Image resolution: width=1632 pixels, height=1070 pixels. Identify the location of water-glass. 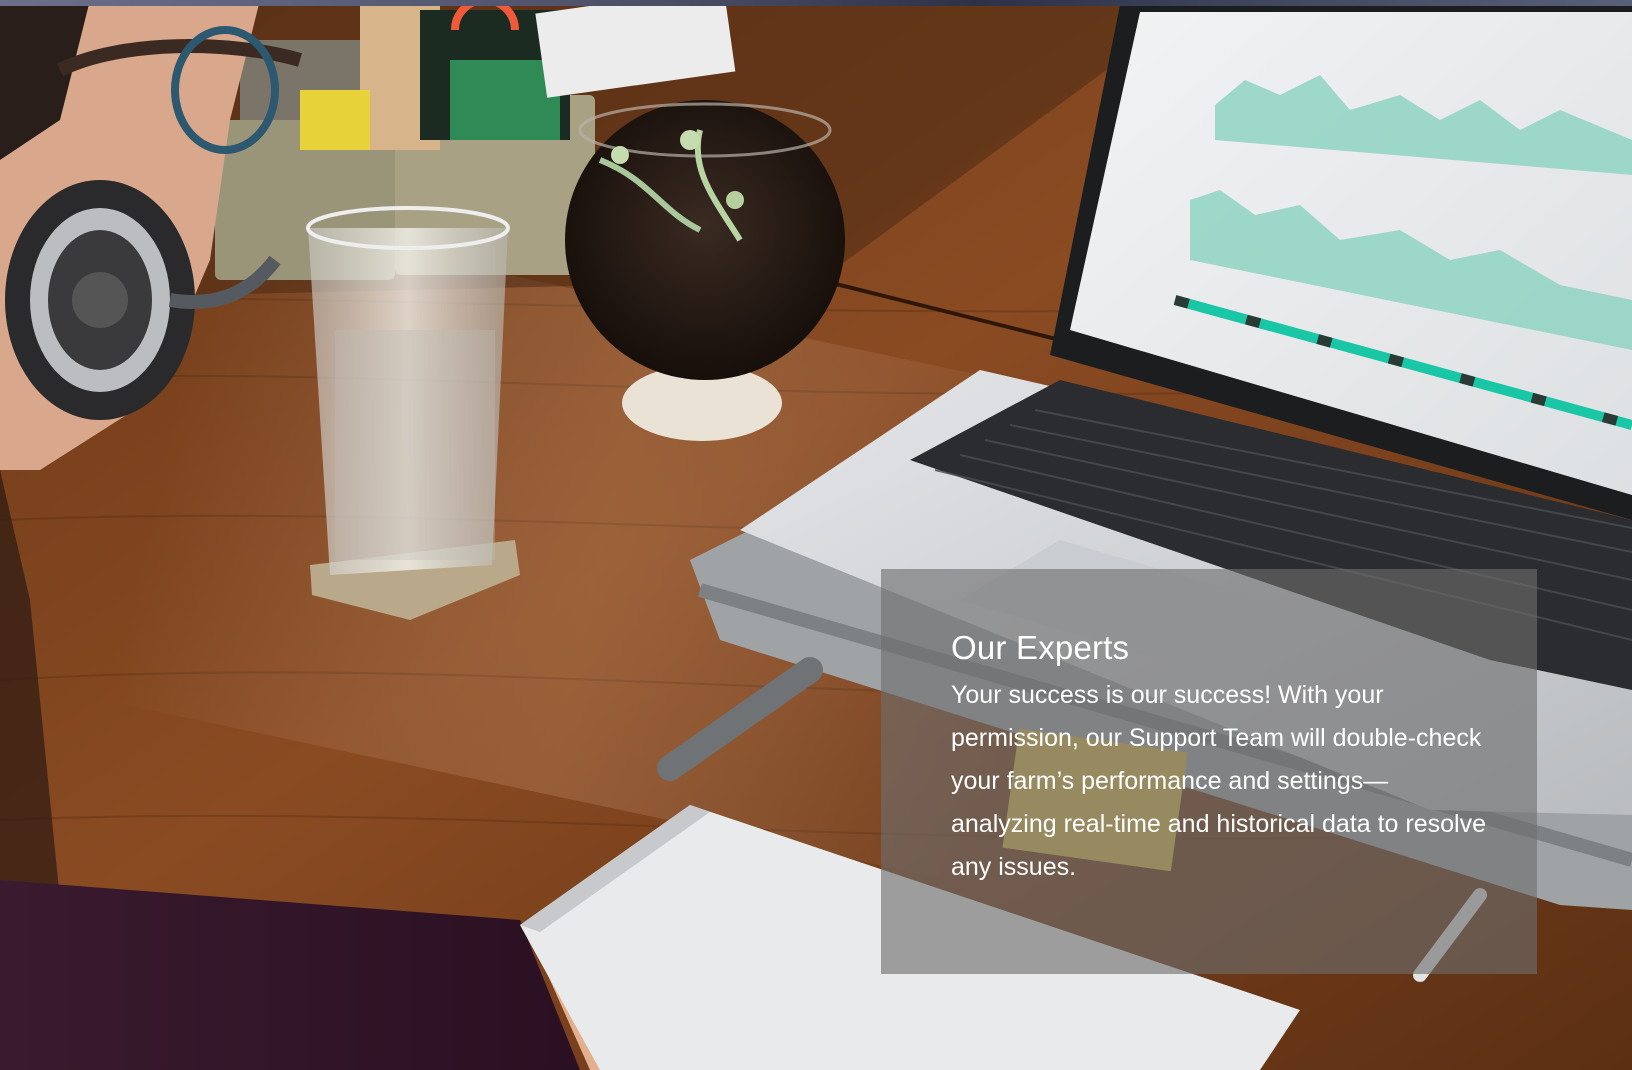
(413, 413).